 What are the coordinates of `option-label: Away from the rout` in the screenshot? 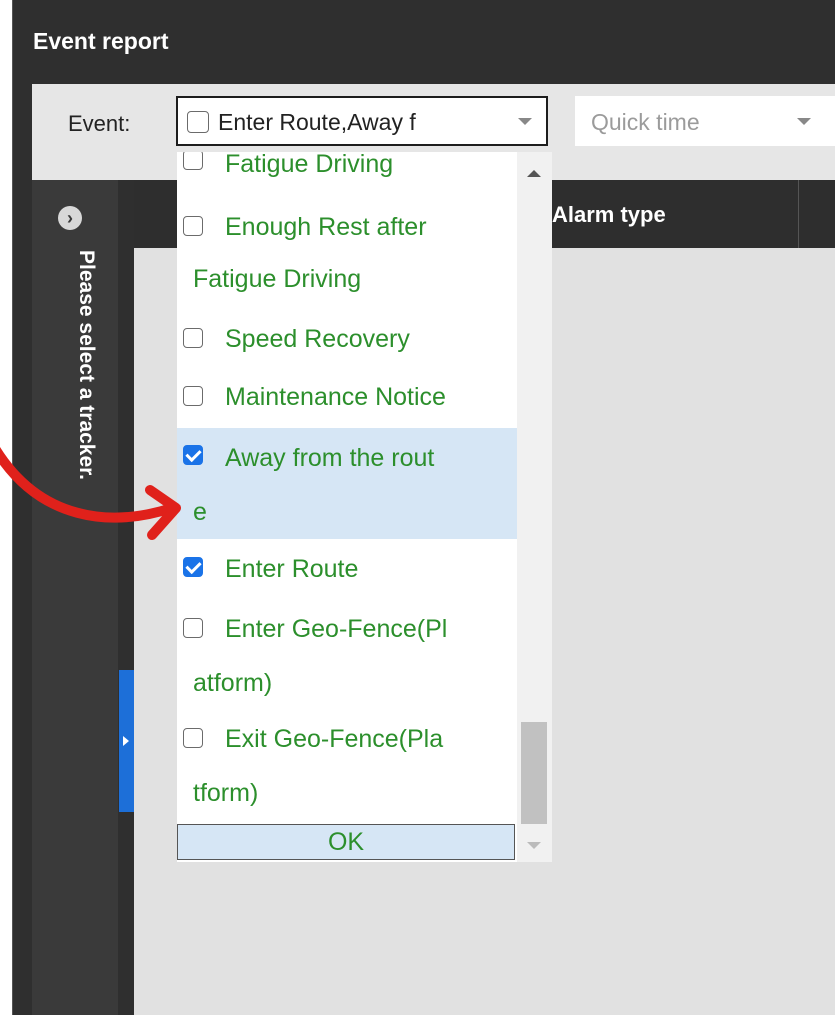 It's located at (330, 458).